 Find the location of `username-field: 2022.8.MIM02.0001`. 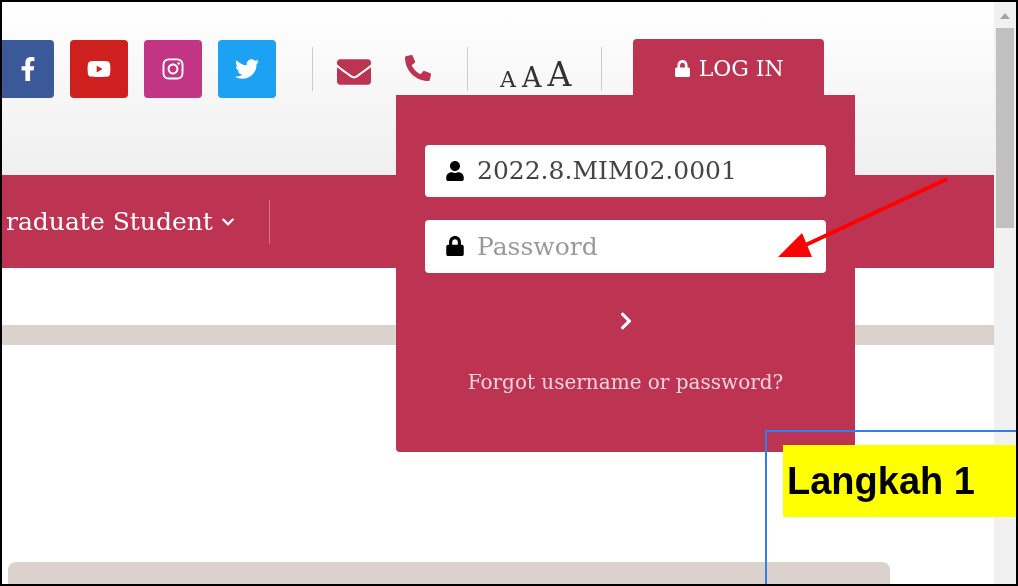

username-field: 2022.8.MIM02.0001 is located at coordinates (625, 171).